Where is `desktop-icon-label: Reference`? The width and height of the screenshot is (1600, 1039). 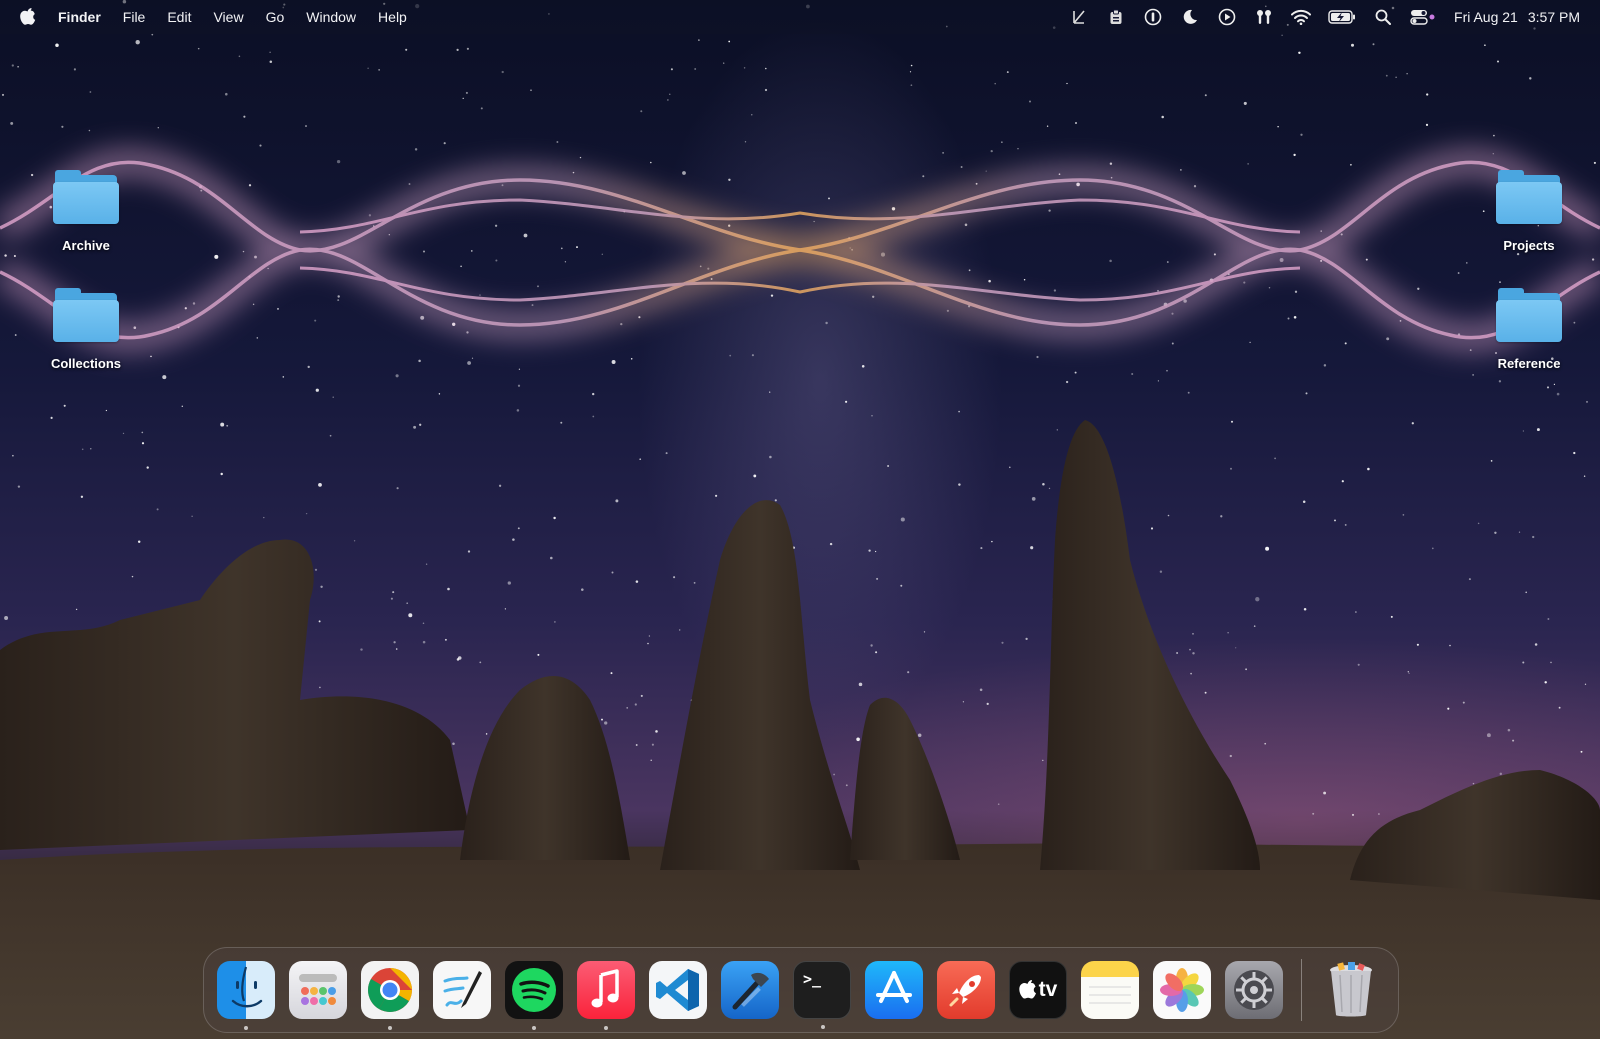 desktop-icon-label: Reference is located at coordinates (1529, 363).